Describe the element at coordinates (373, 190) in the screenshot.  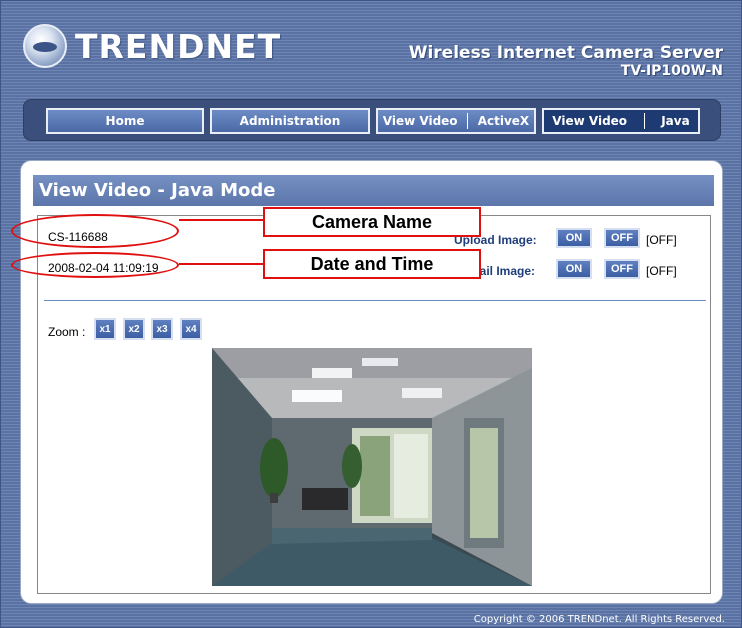
I see `page-title: View Video - Java Mode` at that location.